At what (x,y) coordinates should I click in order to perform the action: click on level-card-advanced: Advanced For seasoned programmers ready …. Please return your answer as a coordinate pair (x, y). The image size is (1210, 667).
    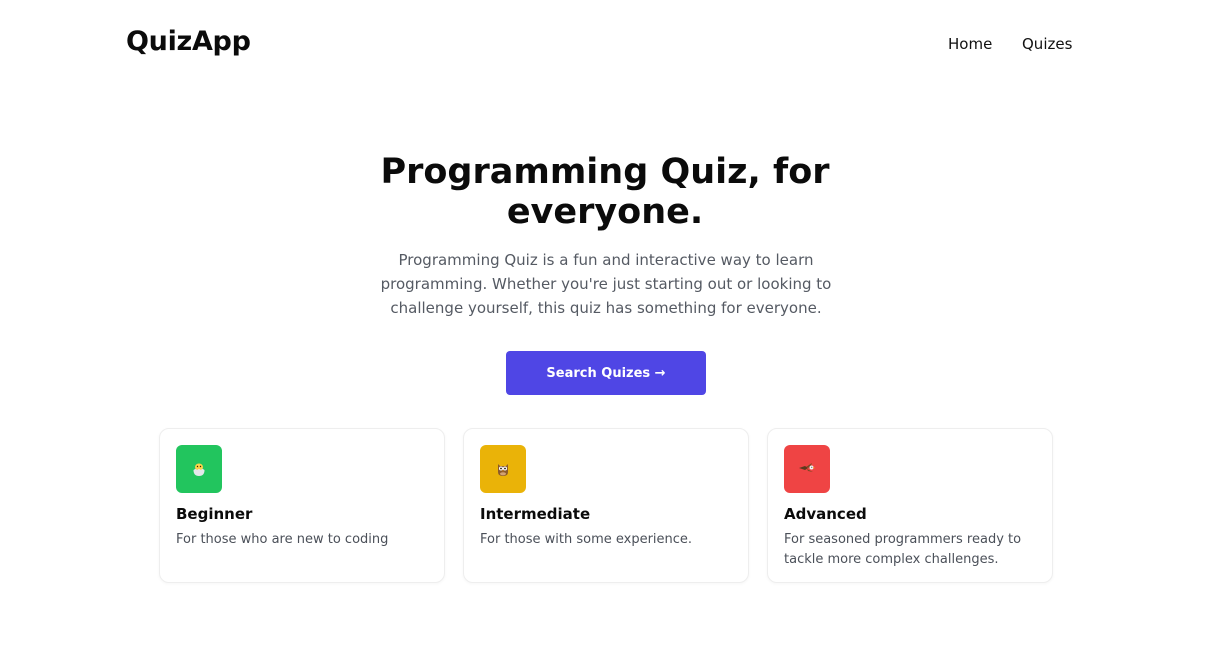
    Looking at the image, I should click on (910, 505).